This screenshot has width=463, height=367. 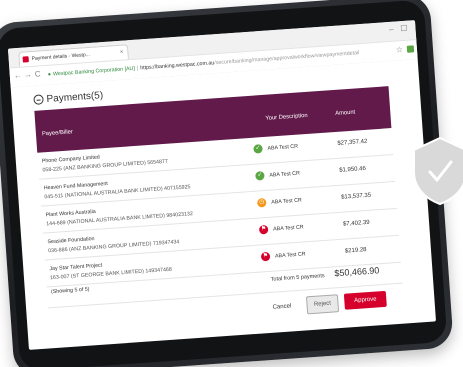 I want to click on pending-clock-icon: ◷, so click(x=261, y=202).